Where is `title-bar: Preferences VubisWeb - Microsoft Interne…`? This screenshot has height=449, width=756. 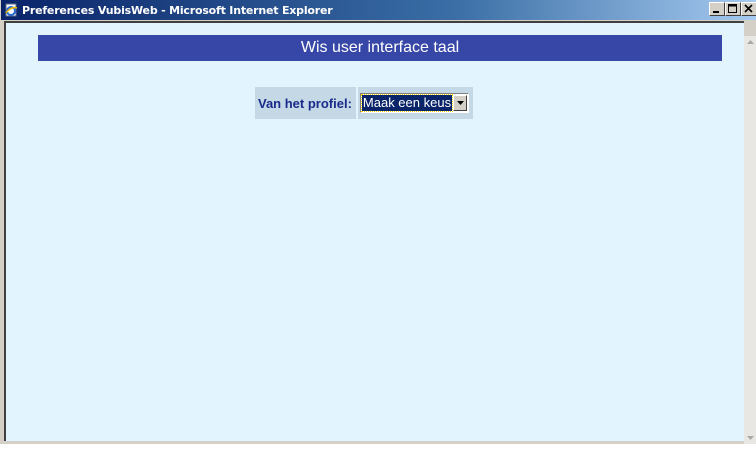
title-bar: Preferences VubisWeb - Microsoft Interne… is located at coordinates (378, 10).